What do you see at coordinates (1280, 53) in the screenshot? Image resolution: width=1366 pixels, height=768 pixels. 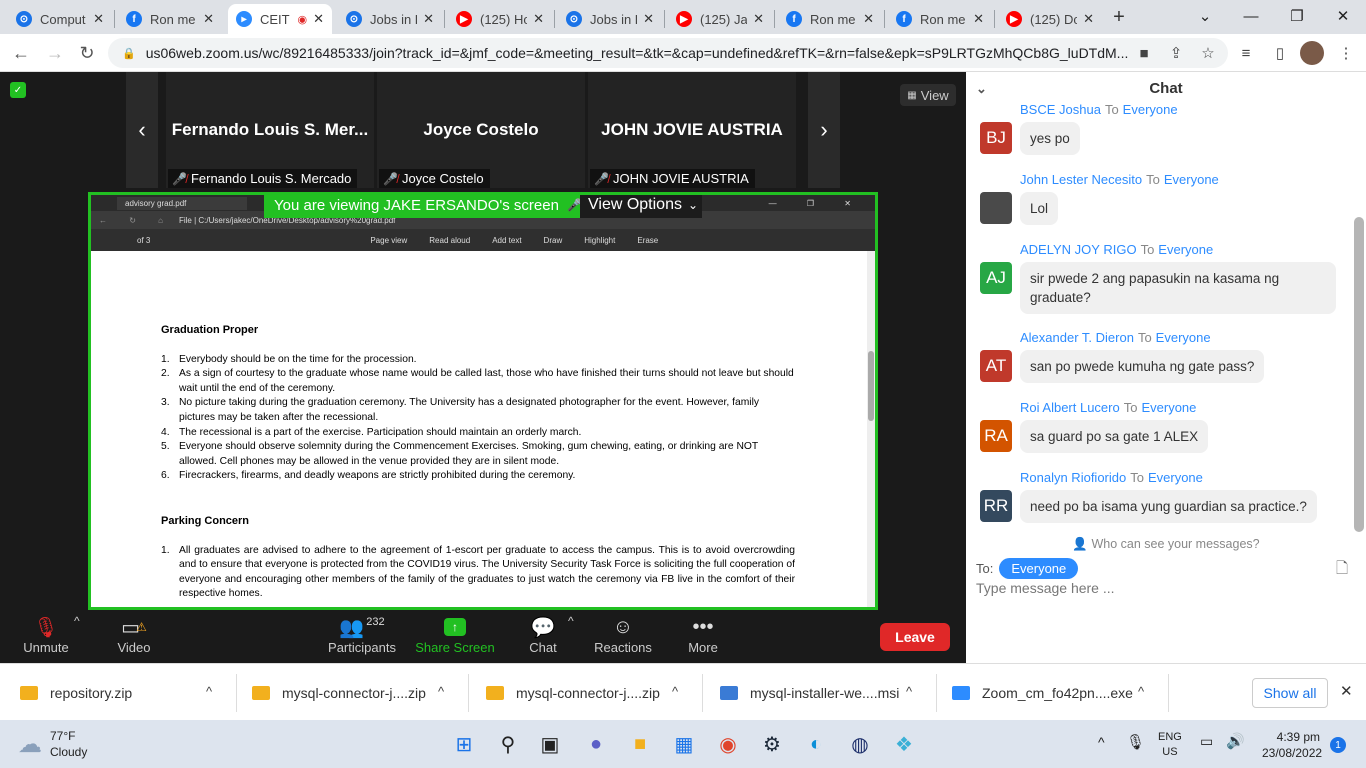 I see `side-panel-icon: ▯` at bounding box center [1280, 53].